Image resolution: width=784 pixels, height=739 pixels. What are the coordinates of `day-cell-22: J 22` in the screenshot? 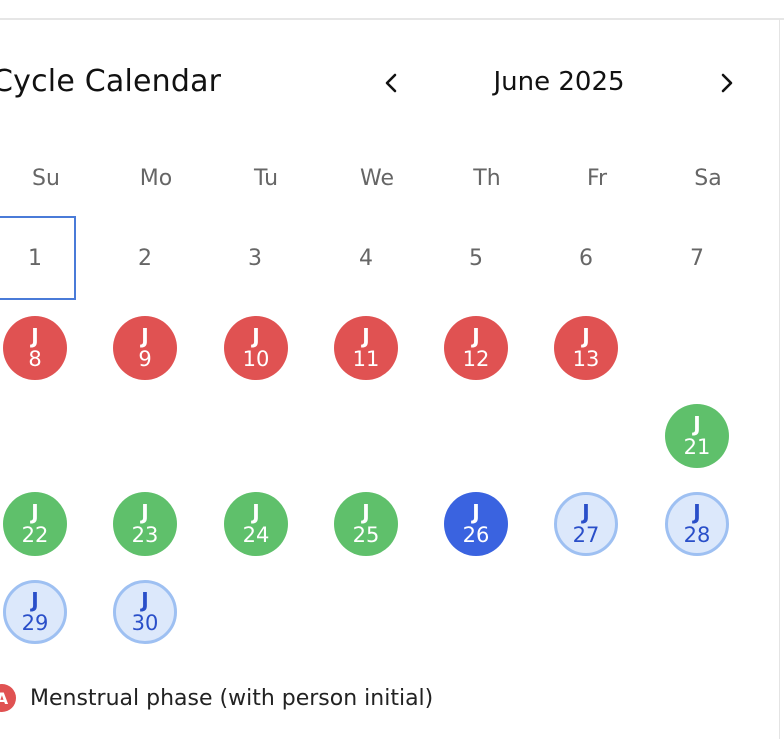 It's located at (35, 524).